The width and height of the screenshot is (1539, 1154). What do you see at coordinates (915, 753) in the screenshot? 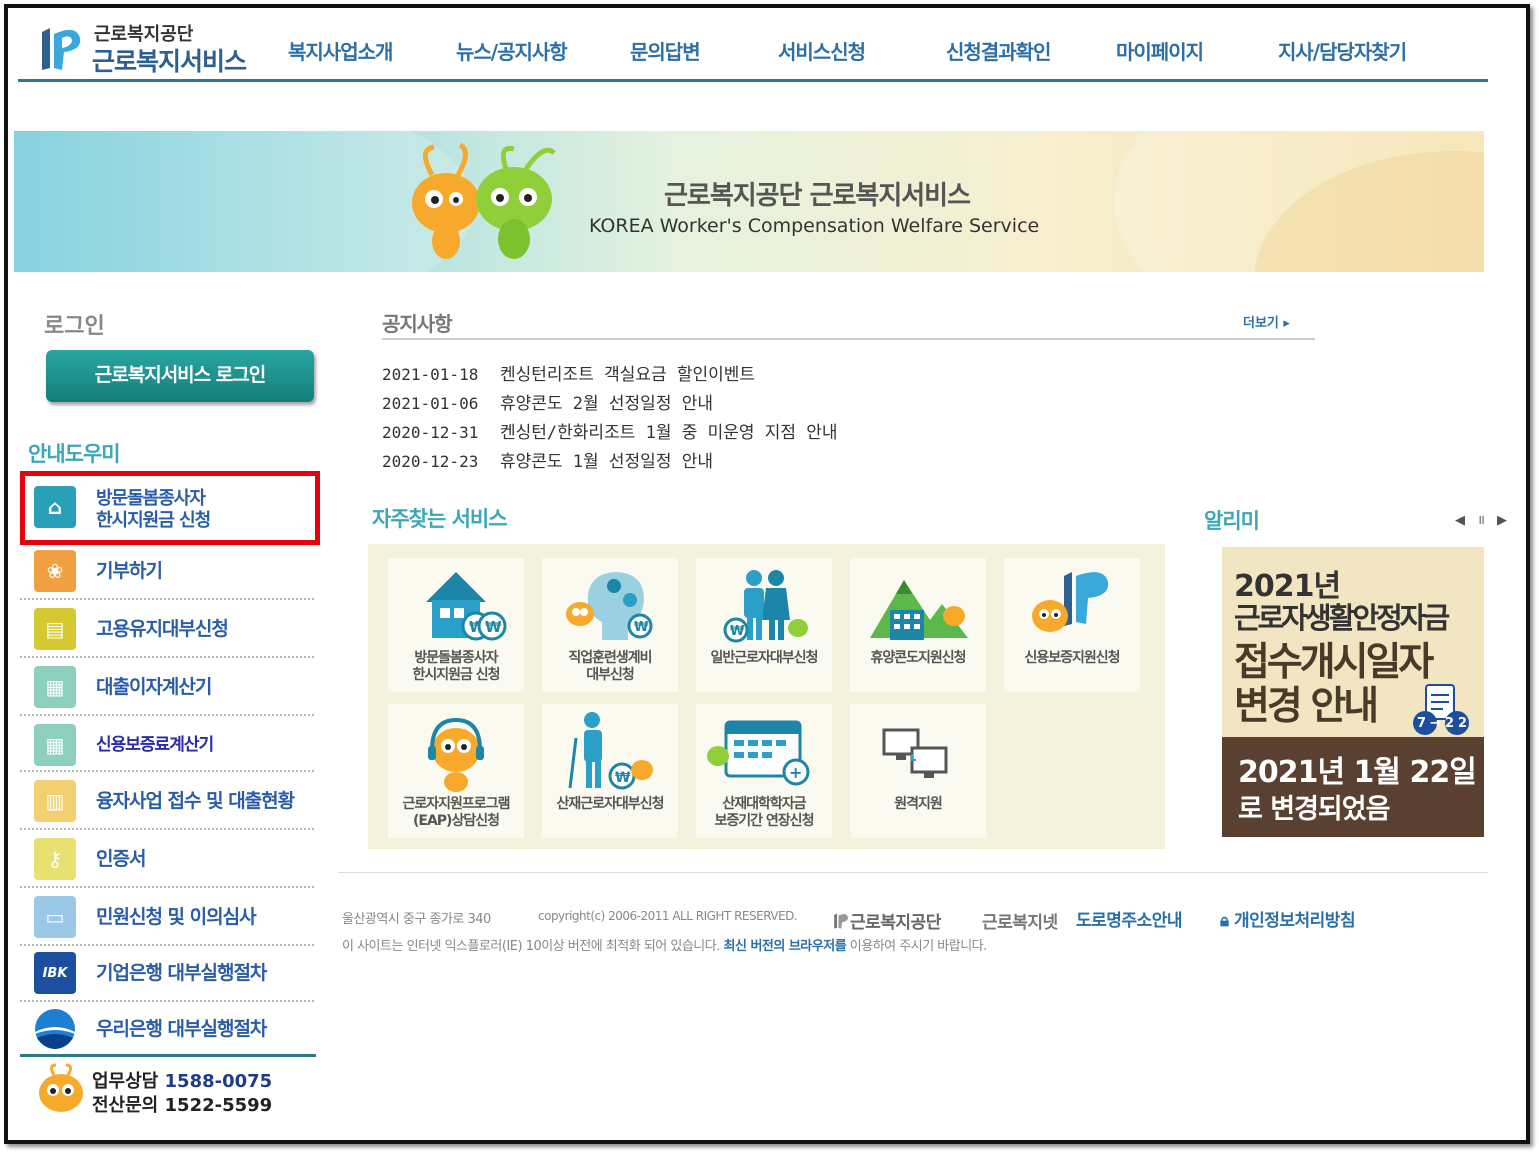
I see `monitors-icon` at bounding box center [915, 753].